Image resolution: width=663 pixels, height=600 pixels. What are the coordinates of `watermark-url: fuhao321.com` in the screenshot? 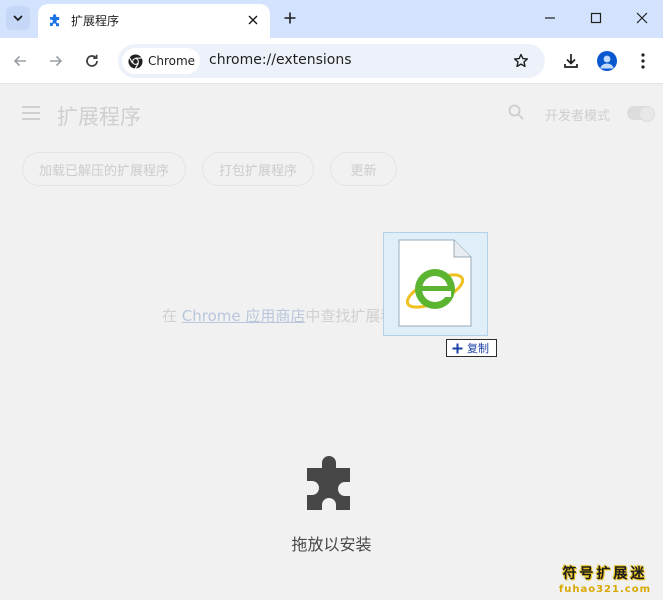 It's located at (604, 589).